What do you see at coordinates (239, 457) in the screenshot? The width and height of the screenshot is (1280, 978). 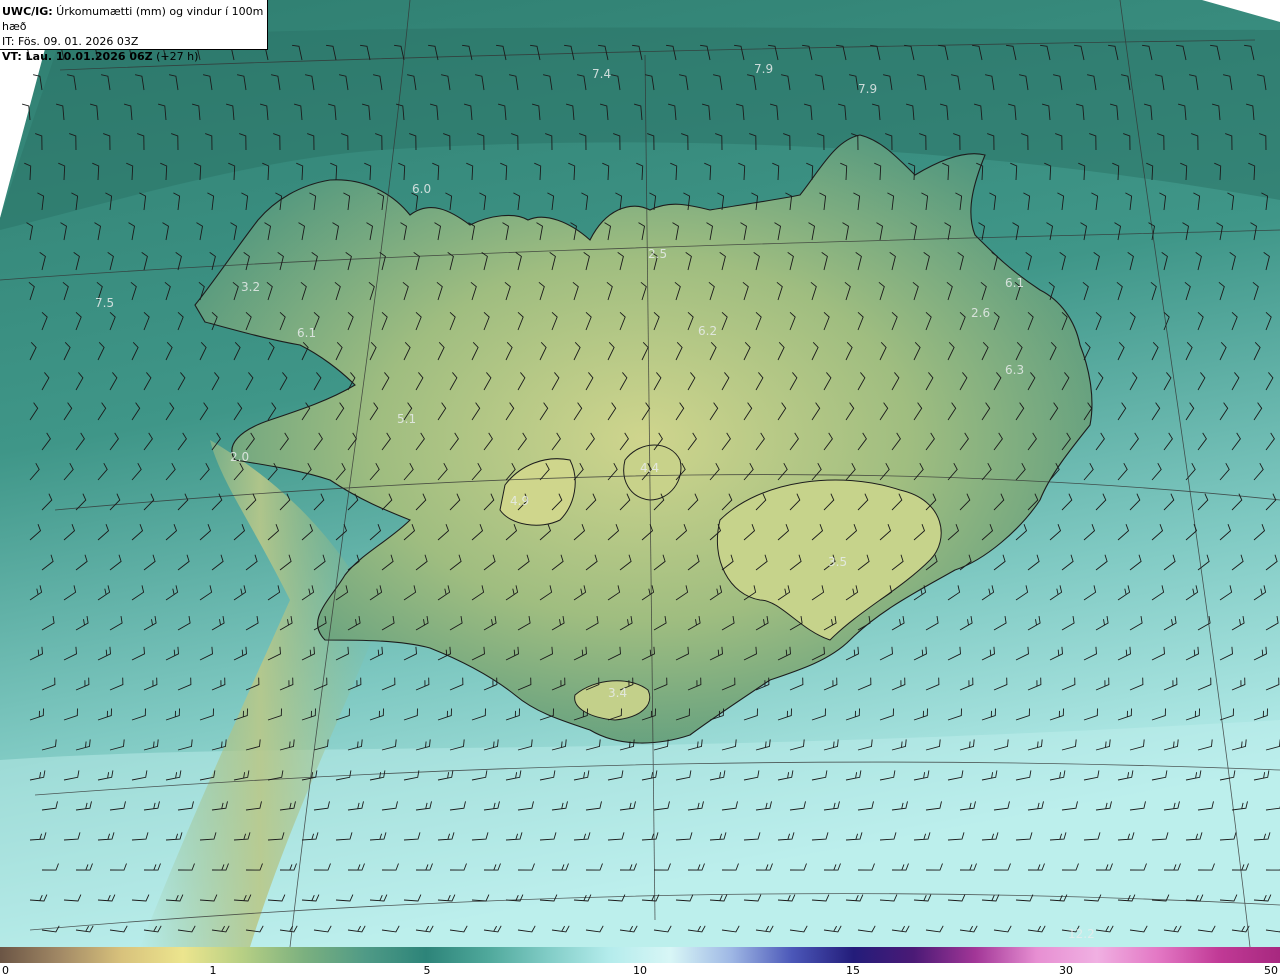 I see `map-label: 2.0` at bounding box center [239, 457].